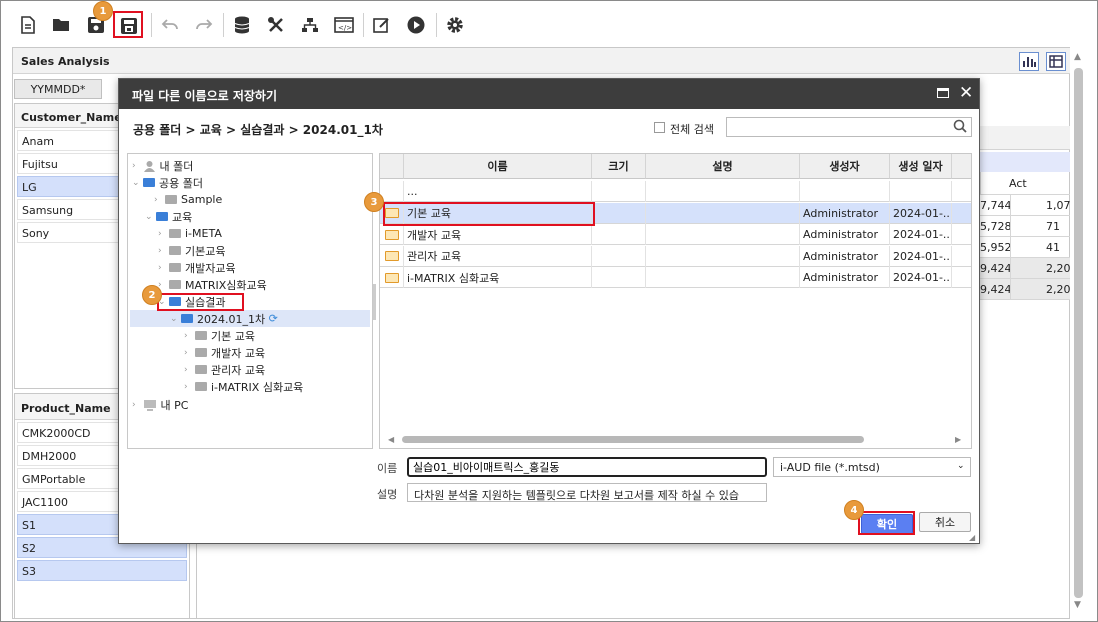 This screenshot has width=1098, height=622. What do you see at coordinates (958, 439) in the screenshot?
I see `scroll-right-icon: ▶` at bounding box center [958, 439].